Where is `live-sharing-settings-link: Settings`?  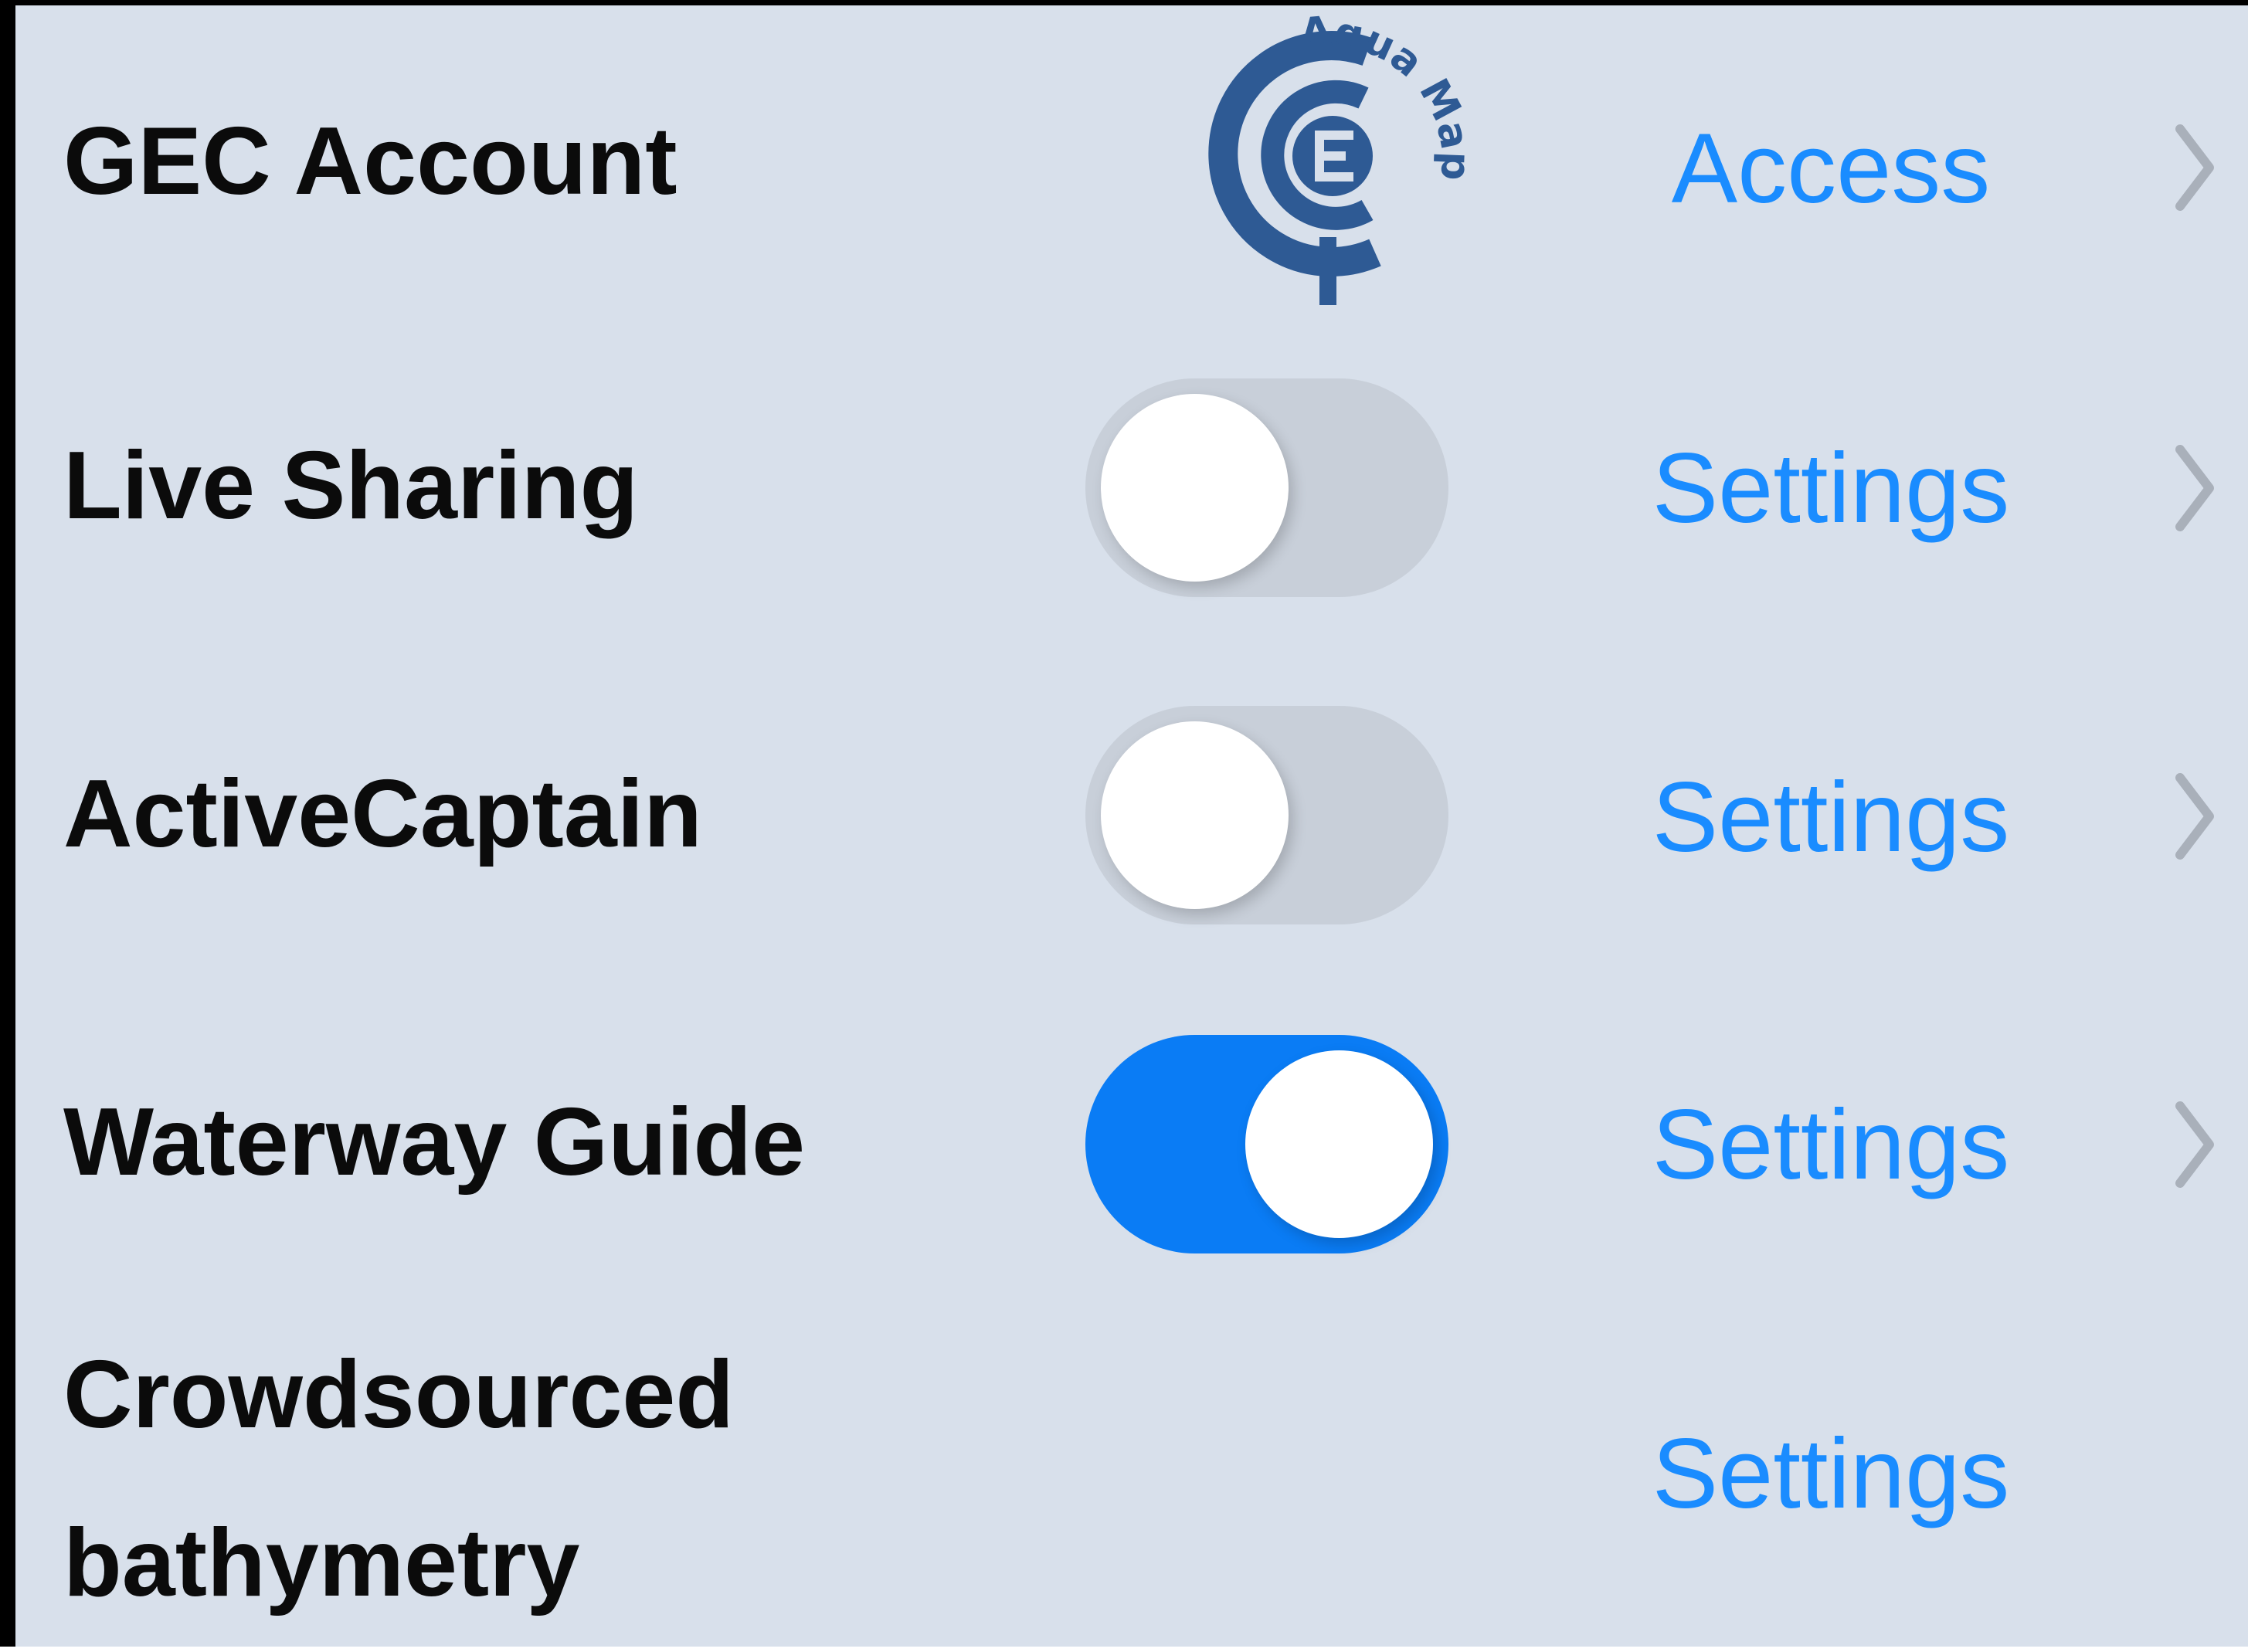
live-sharing-settings-link: Settings is located at coordinates (1830, 488).